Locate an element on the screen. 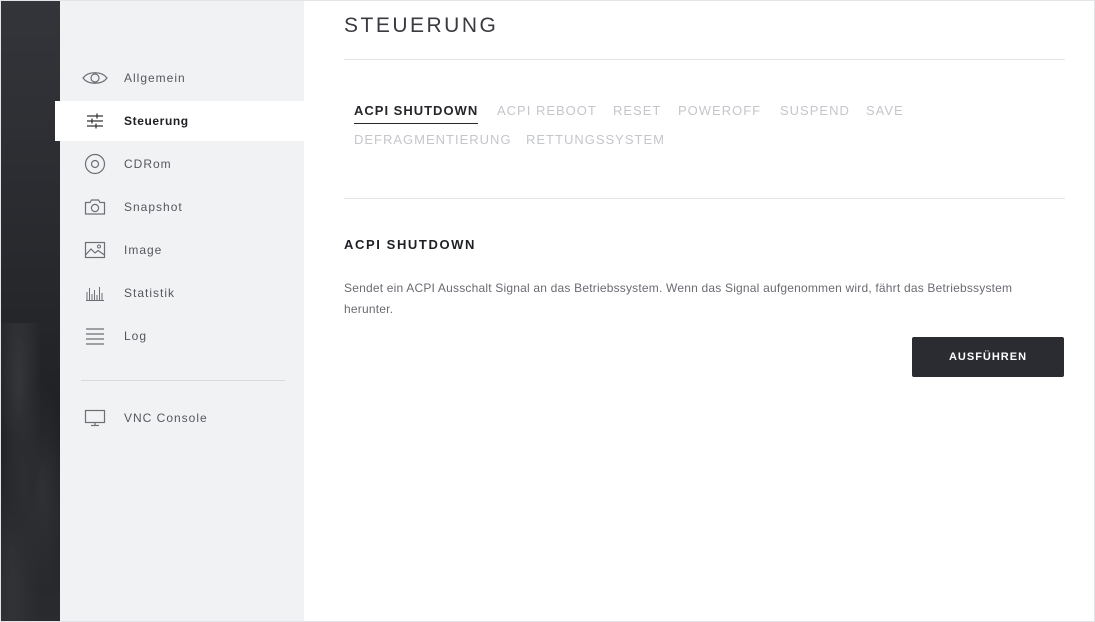 The width and height of the screenshot is (1095, 622). sidebar-item-steuerung: Steuerung is located at coordinates (179, 121).